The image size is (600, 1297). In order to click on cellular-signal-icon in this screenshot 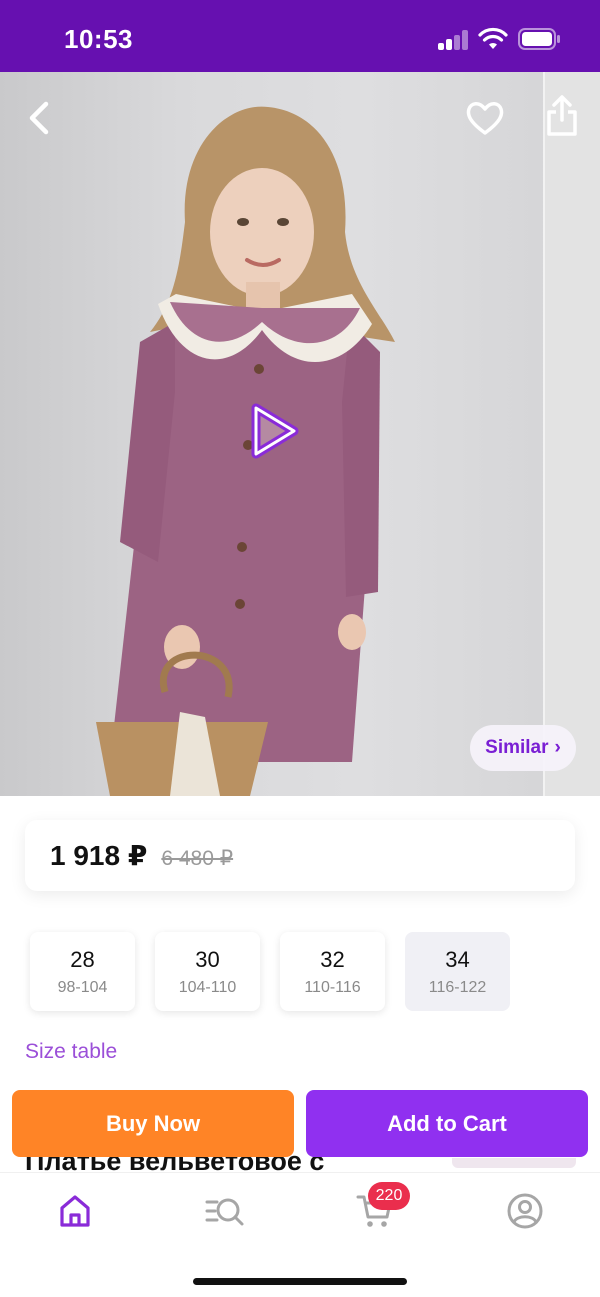, I will do `click(454, 40)`.